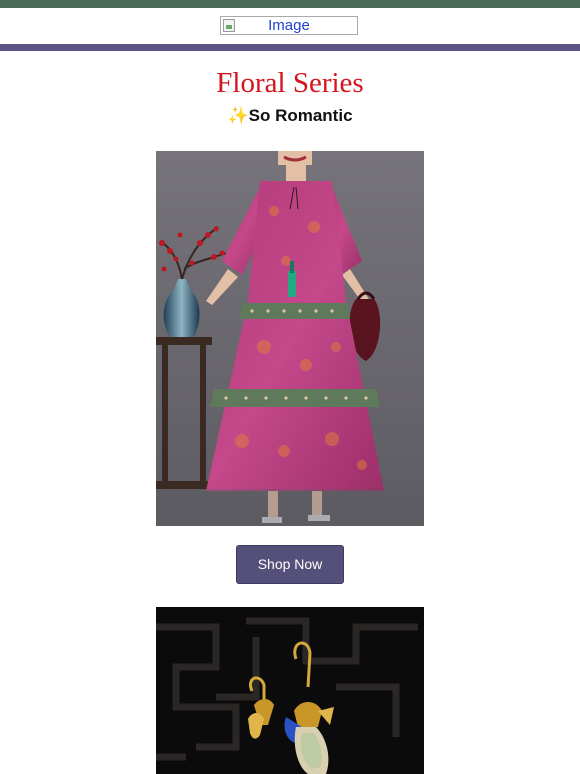 The height and width of the screenshot is (774, 580). I want to click on shop-now-button: Shop Now, so click(290, 564).